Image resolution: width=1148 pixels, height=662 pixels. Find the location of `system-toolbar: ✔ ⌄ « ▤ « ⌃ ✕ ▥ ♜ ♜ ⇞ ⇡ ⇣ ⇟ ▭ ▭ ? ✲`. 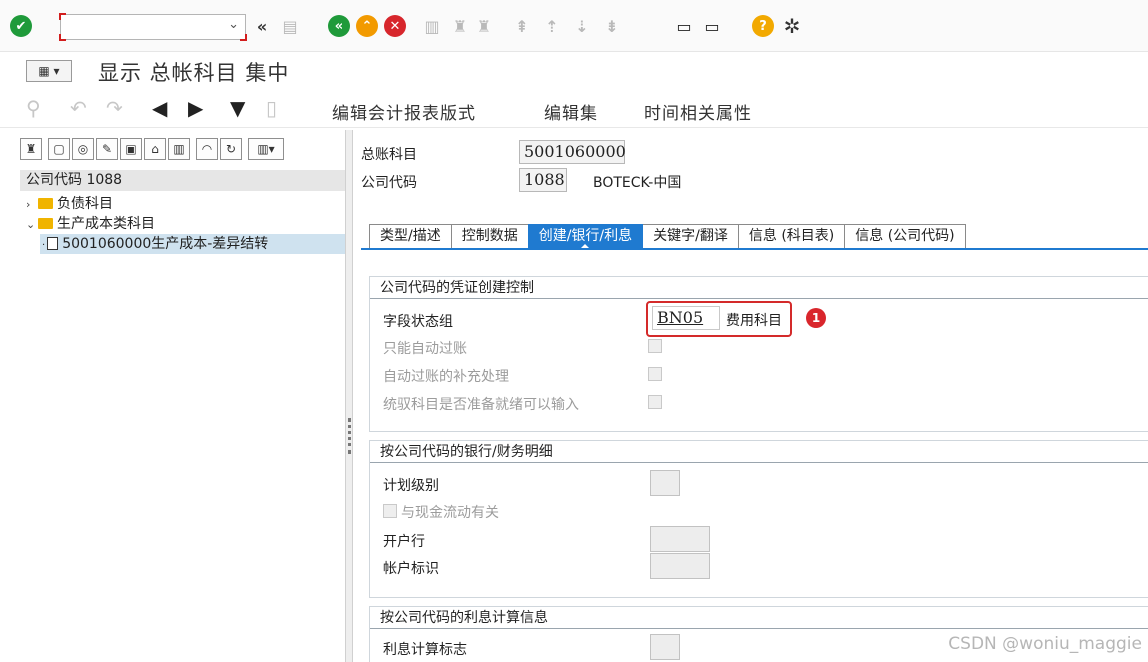

system-toolbar: ✔ ⌄ « ▤ « ⌃ ✕ ▥ ♜ ♜ ⇞ ⇡ ⇣ ⇟ ▭ ▭ ? ✲ is located at coordinates (574, 26).